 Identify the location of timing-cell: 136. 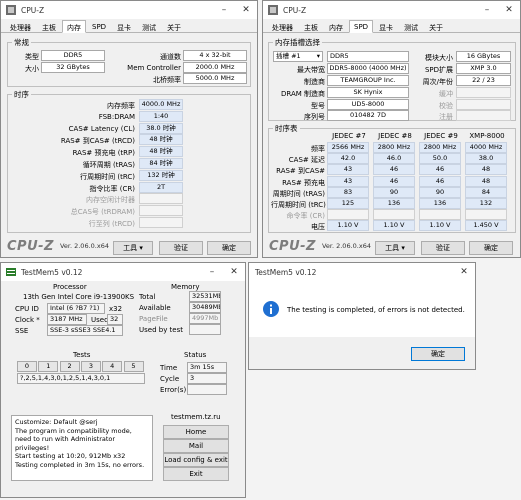
(394, 203).